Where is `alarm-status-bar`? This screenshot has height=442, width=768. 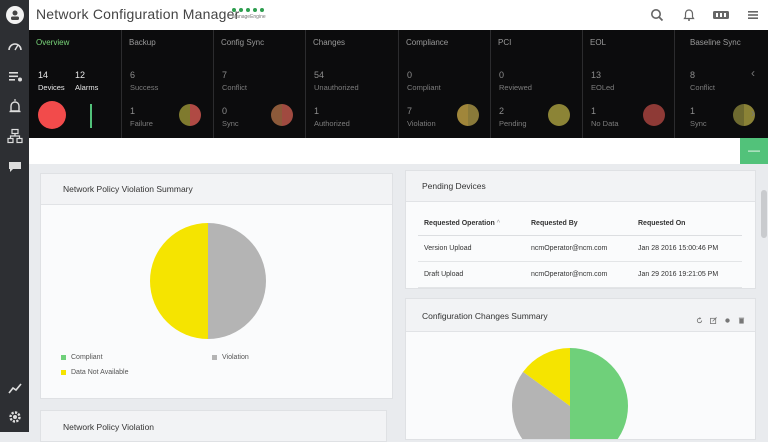 alarm-status-bar is located at coordinates (91, 116).